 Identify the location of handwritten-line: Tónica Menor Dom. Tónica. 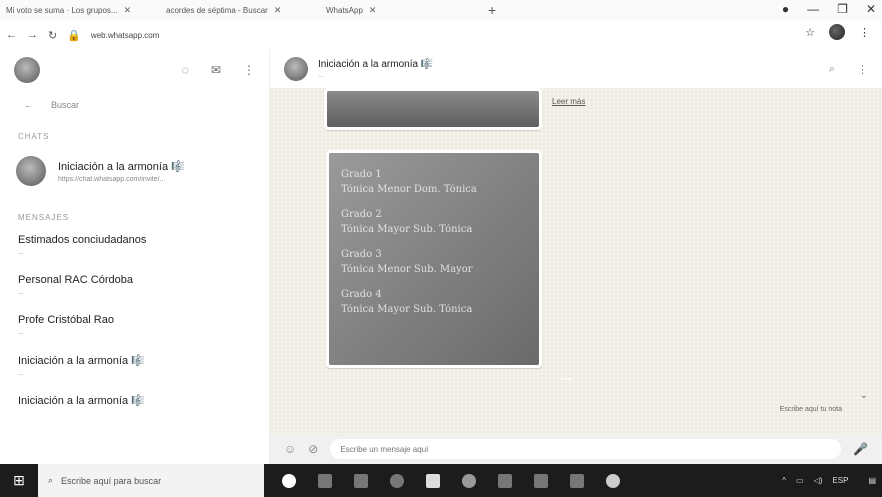
(409, 189).